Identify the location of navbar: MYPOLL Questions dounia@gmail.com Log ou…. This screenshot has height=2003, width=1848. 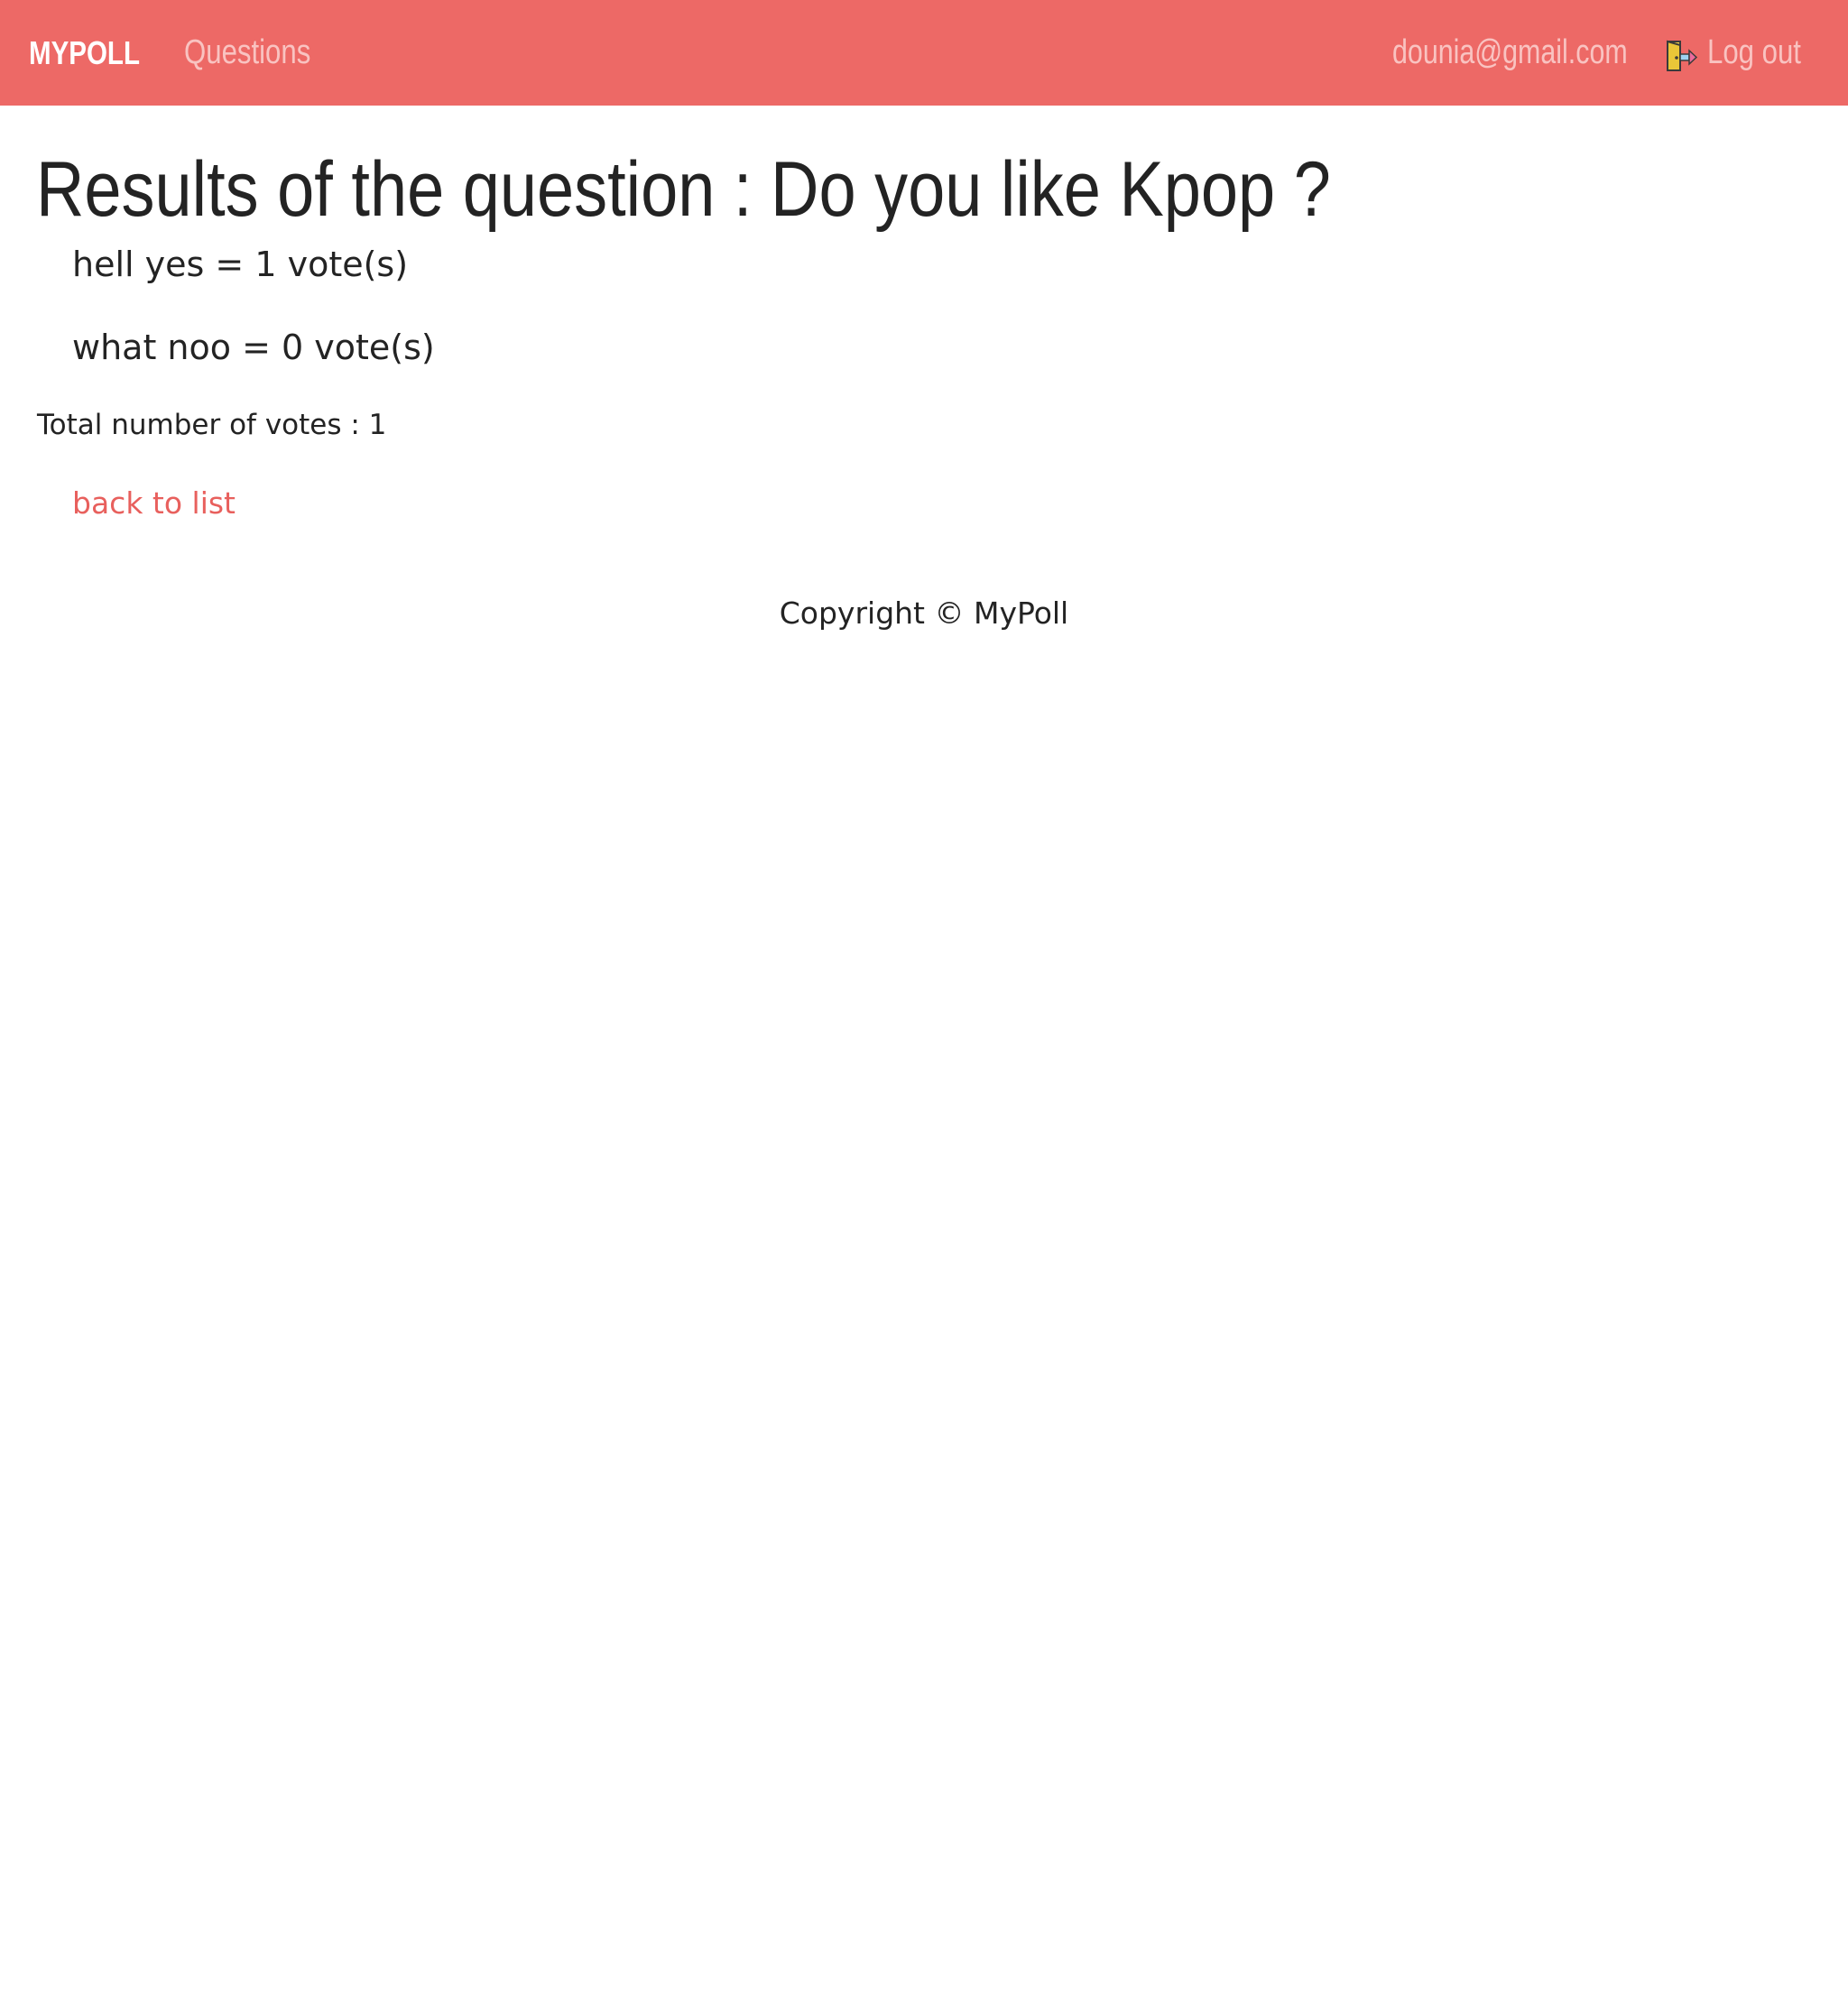
(924, 53).